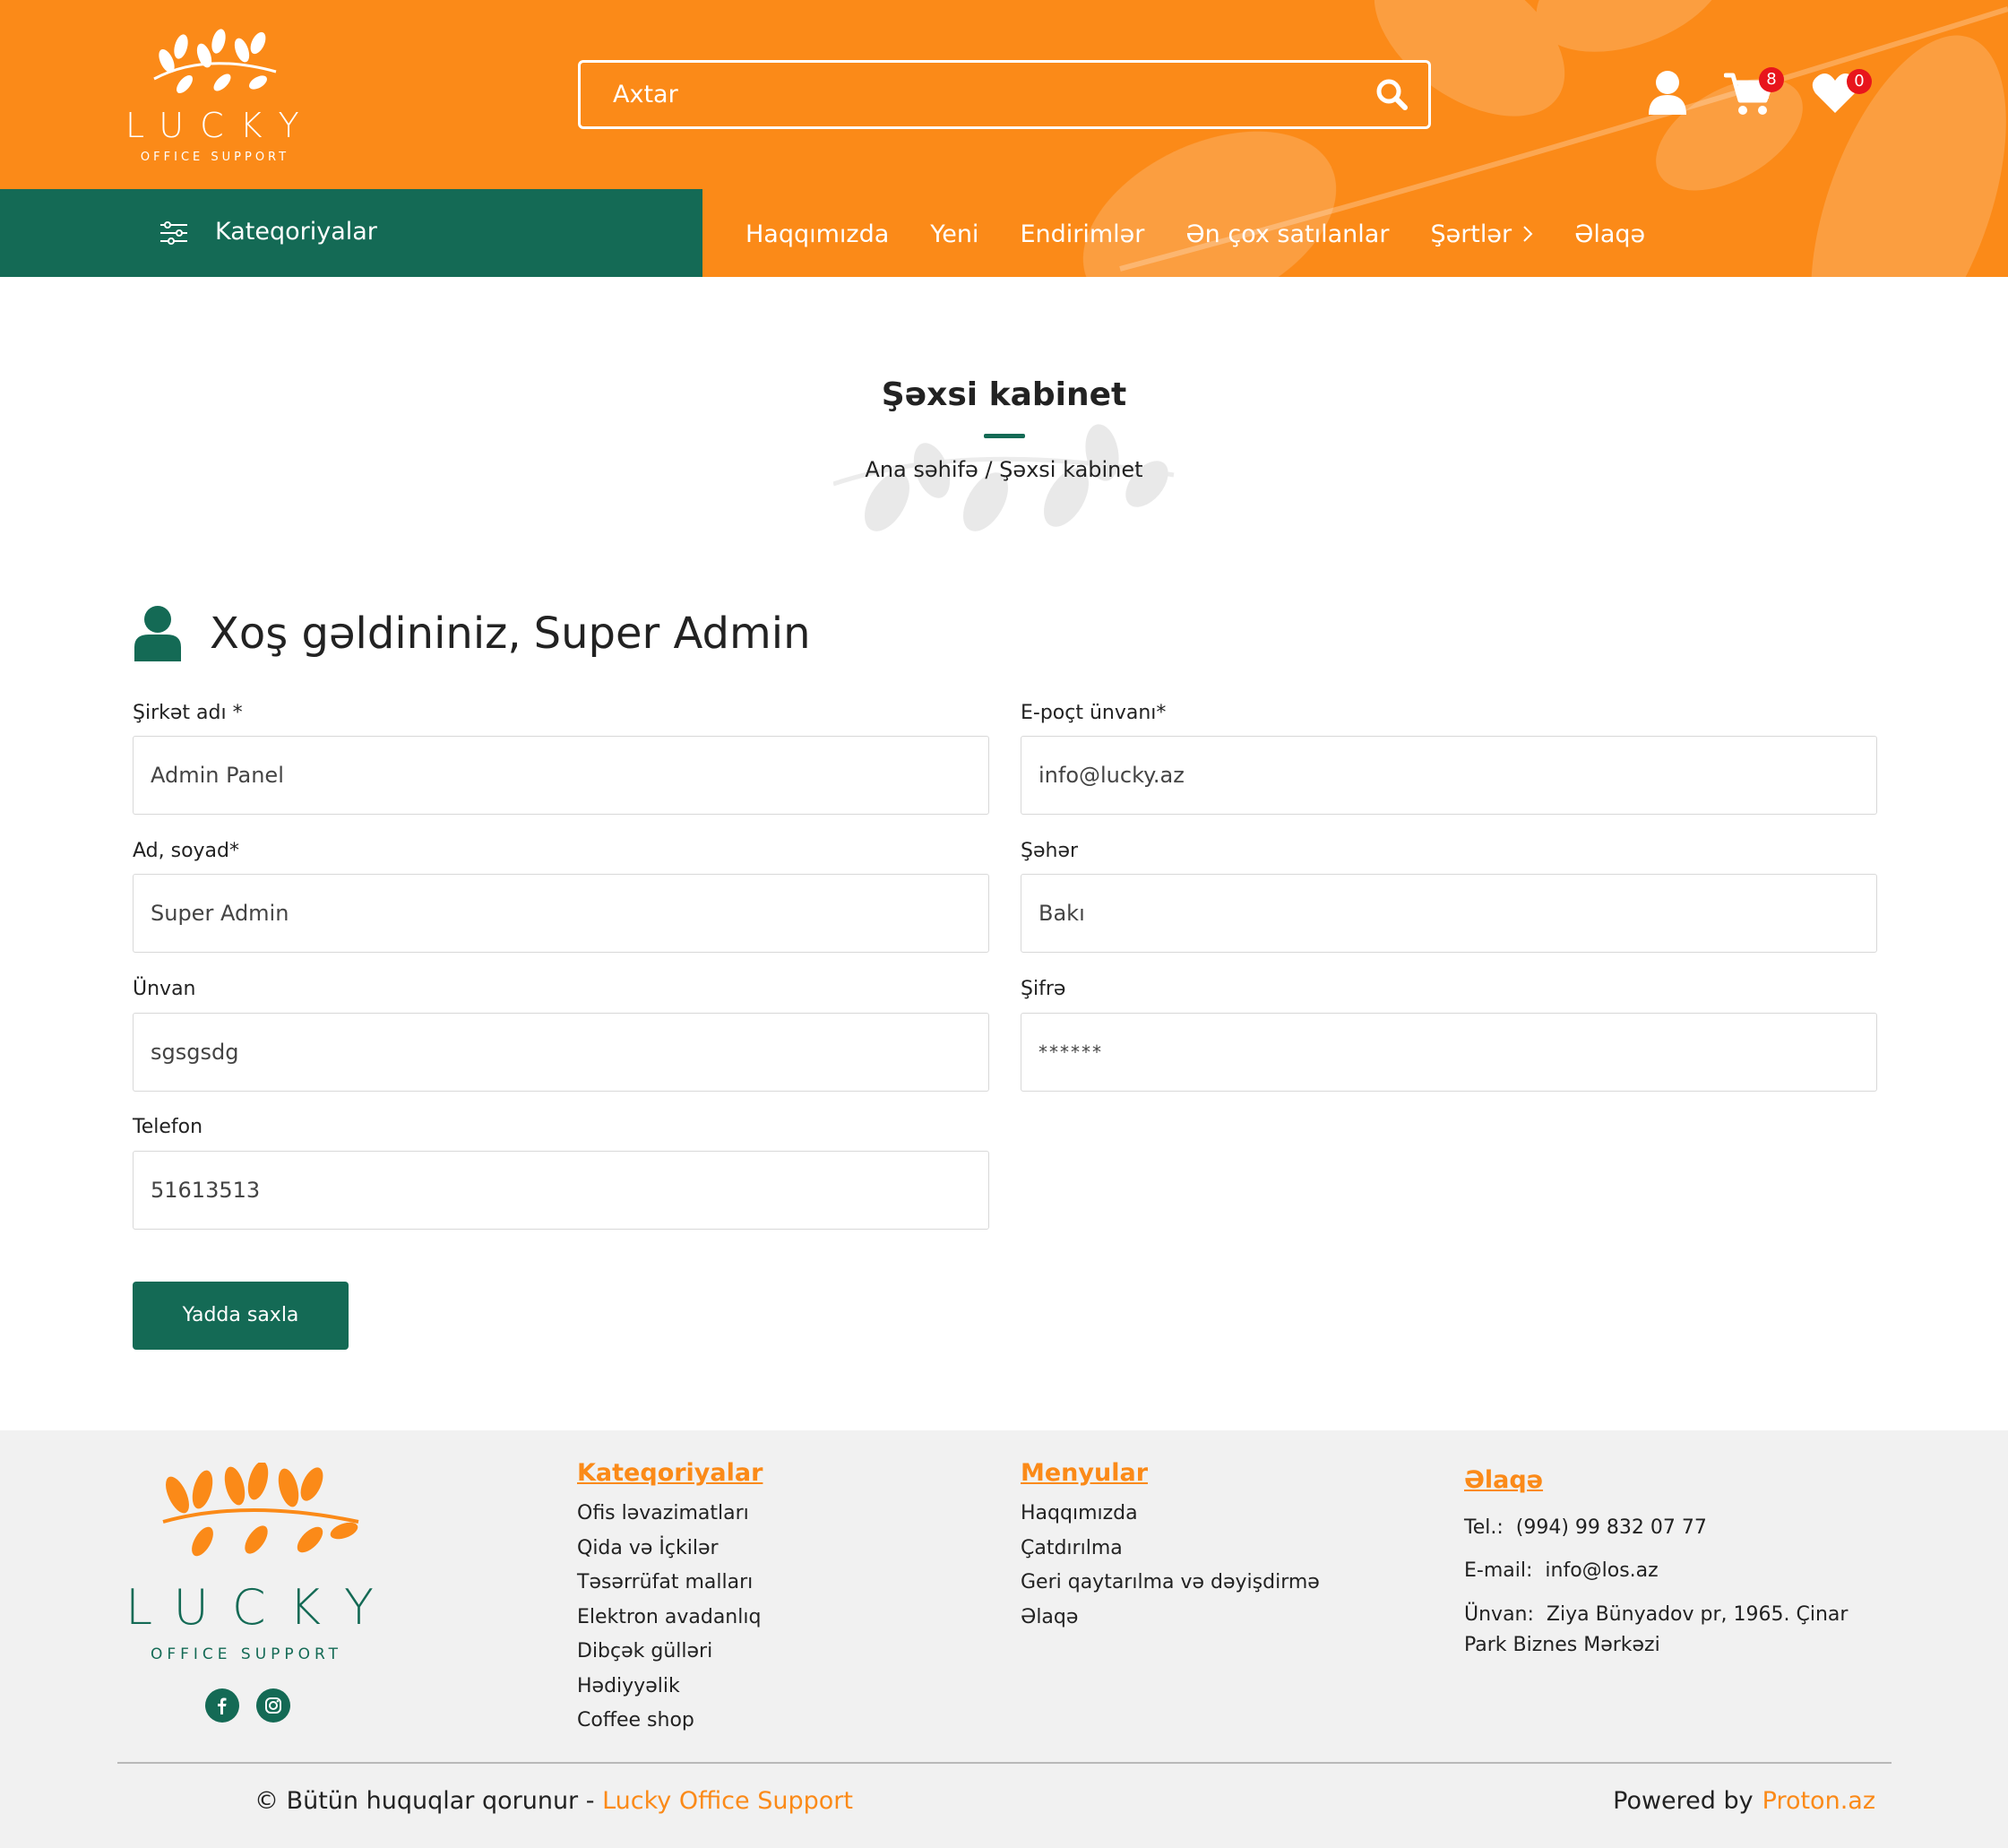  I want to click on categories-label: Kateqoriyalar, so click(296, 232).